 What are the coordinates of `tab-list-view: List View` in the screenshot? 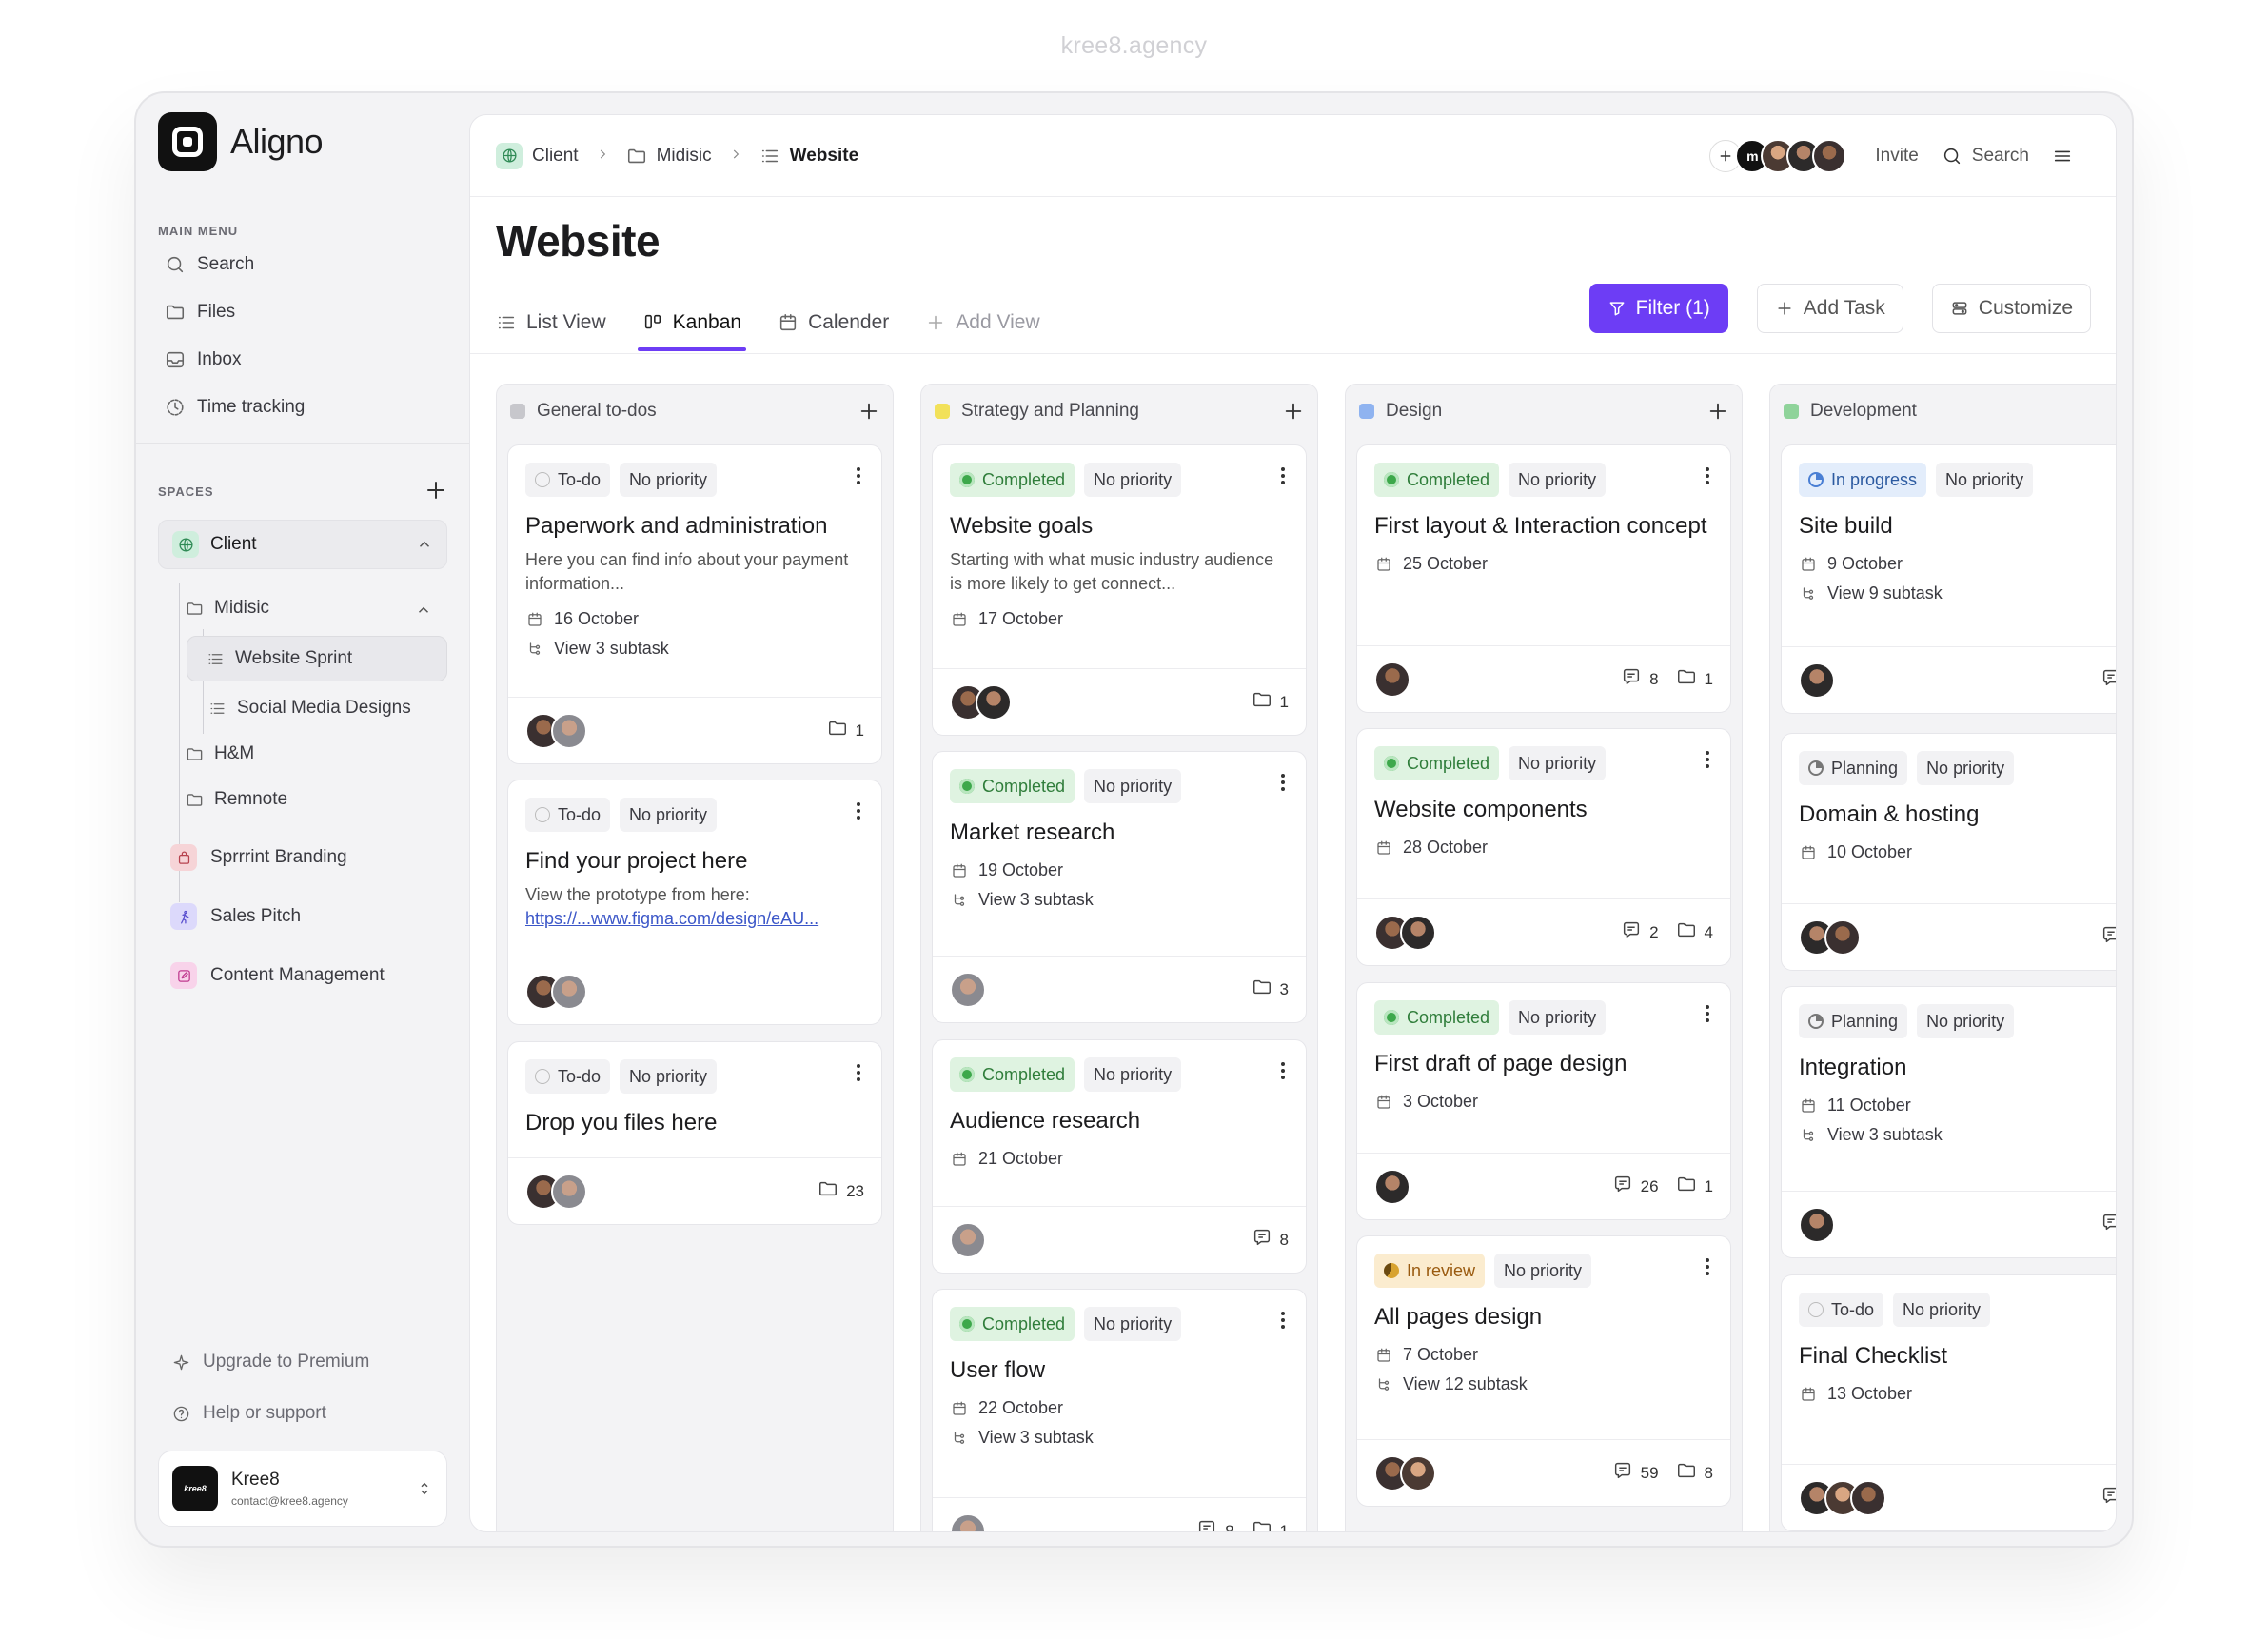 It's located at (551, 322).